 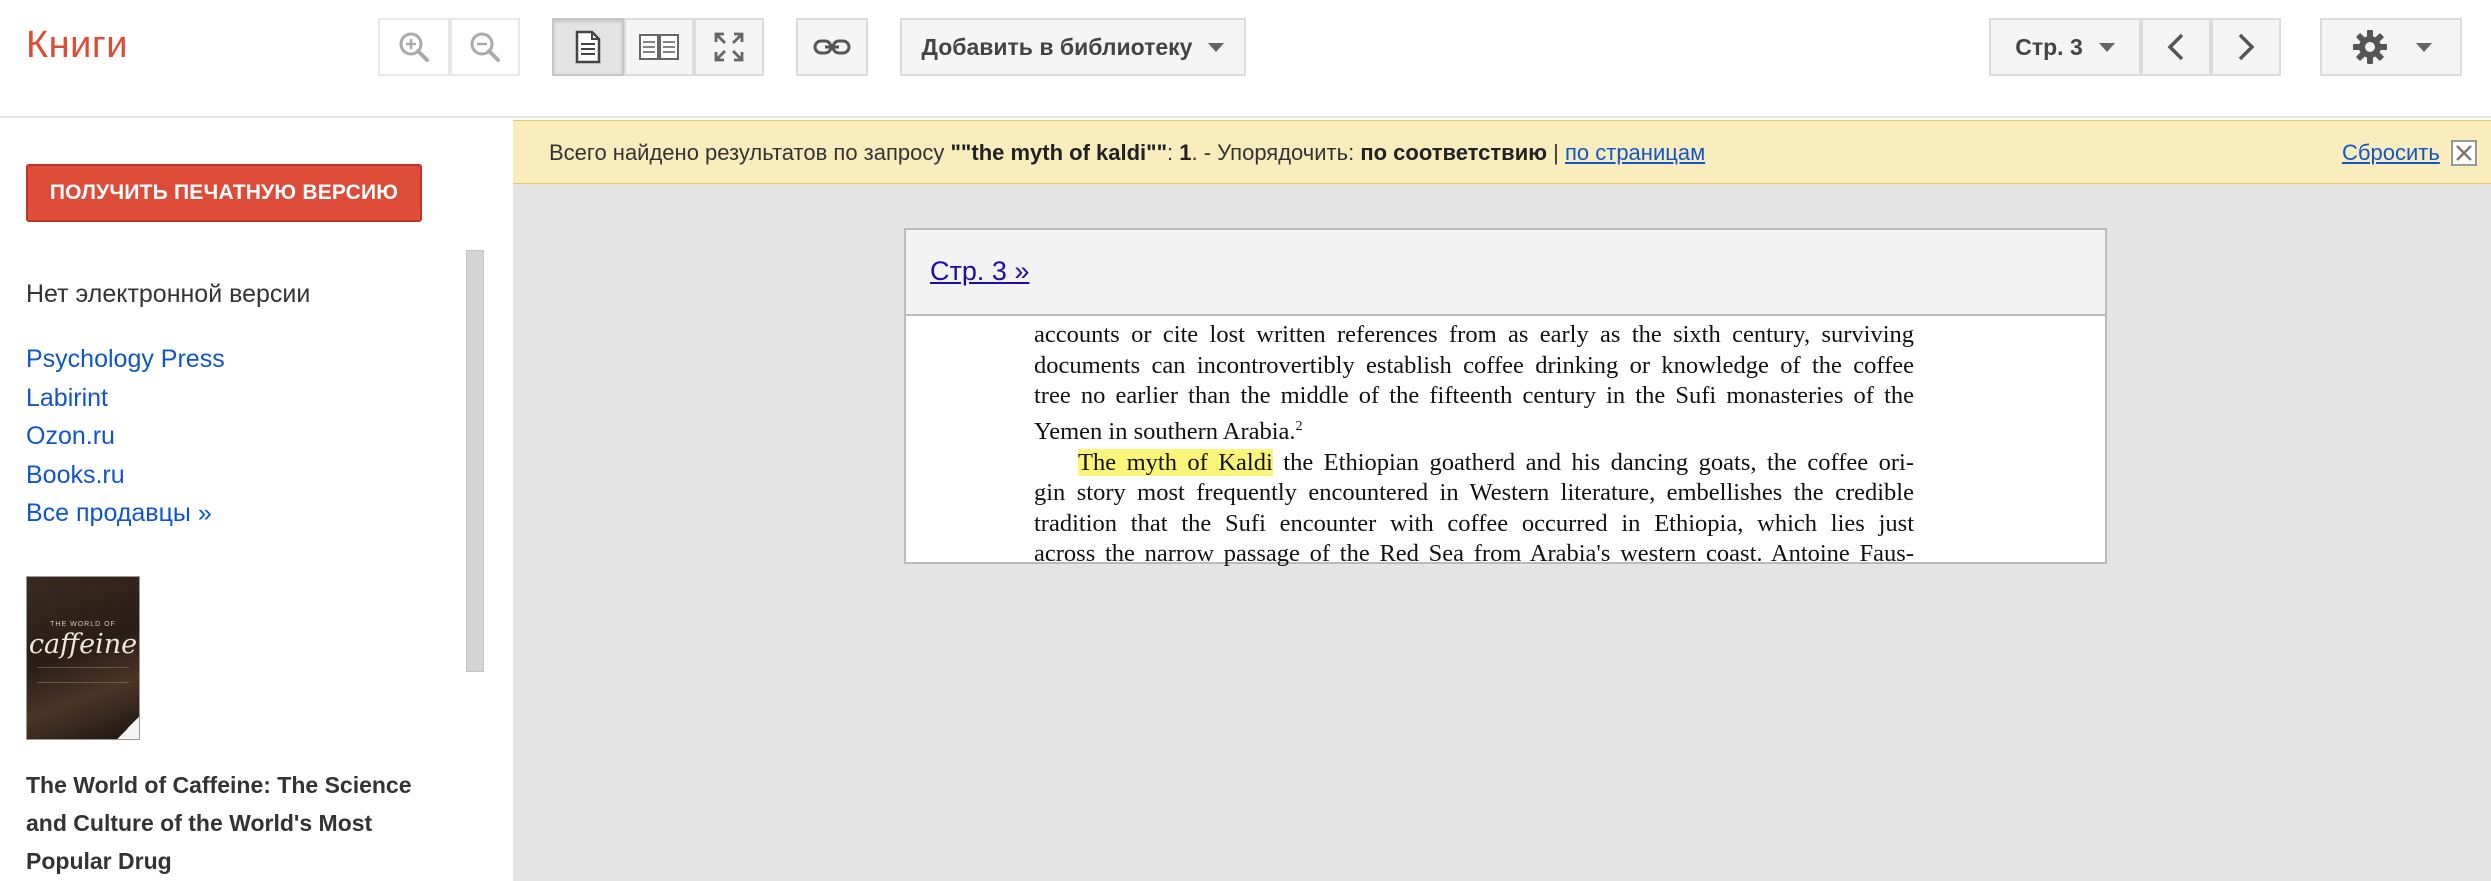 I want to click on result-page-link: Стр. 3 », so click(x=979, y=271).